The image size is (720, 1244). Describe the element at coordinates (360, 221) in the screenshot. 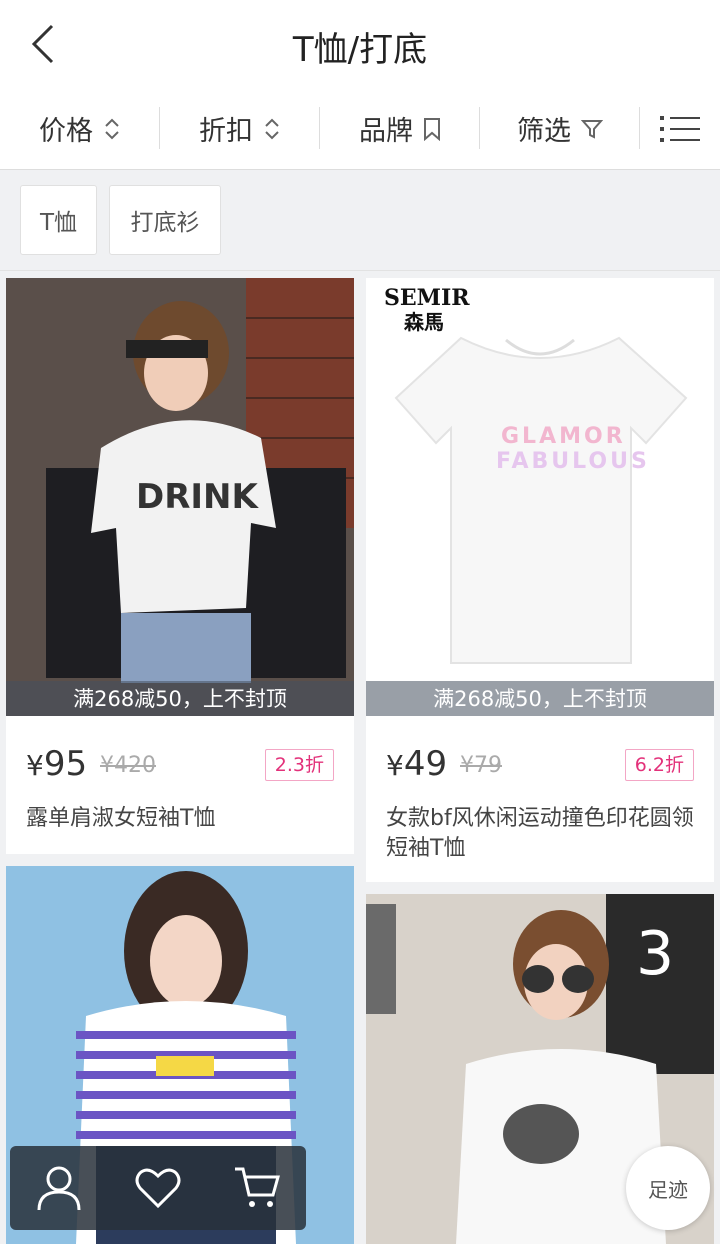

I see `tag-row: T恤 打底衫` at that location.